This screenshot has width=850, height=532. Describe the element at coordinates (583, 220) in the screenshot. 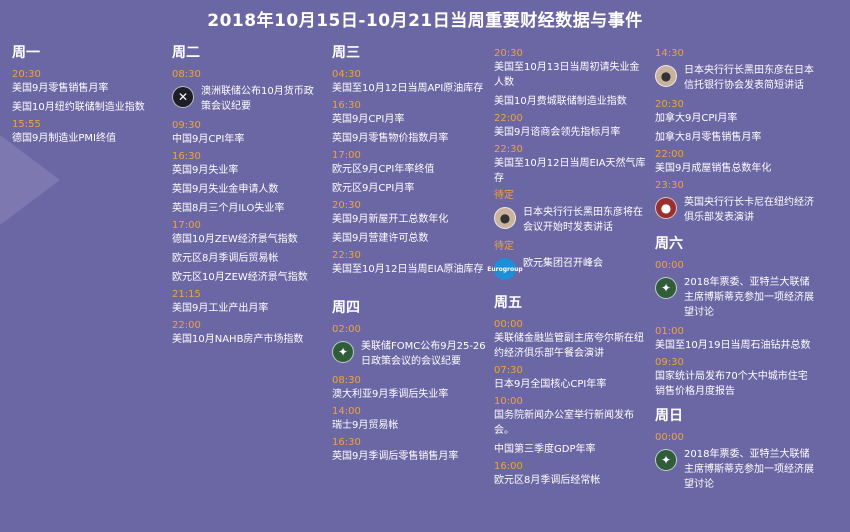

I see `event-item: 日本央行行长黑田东彦将在会议开始时发表讲话` at that location.